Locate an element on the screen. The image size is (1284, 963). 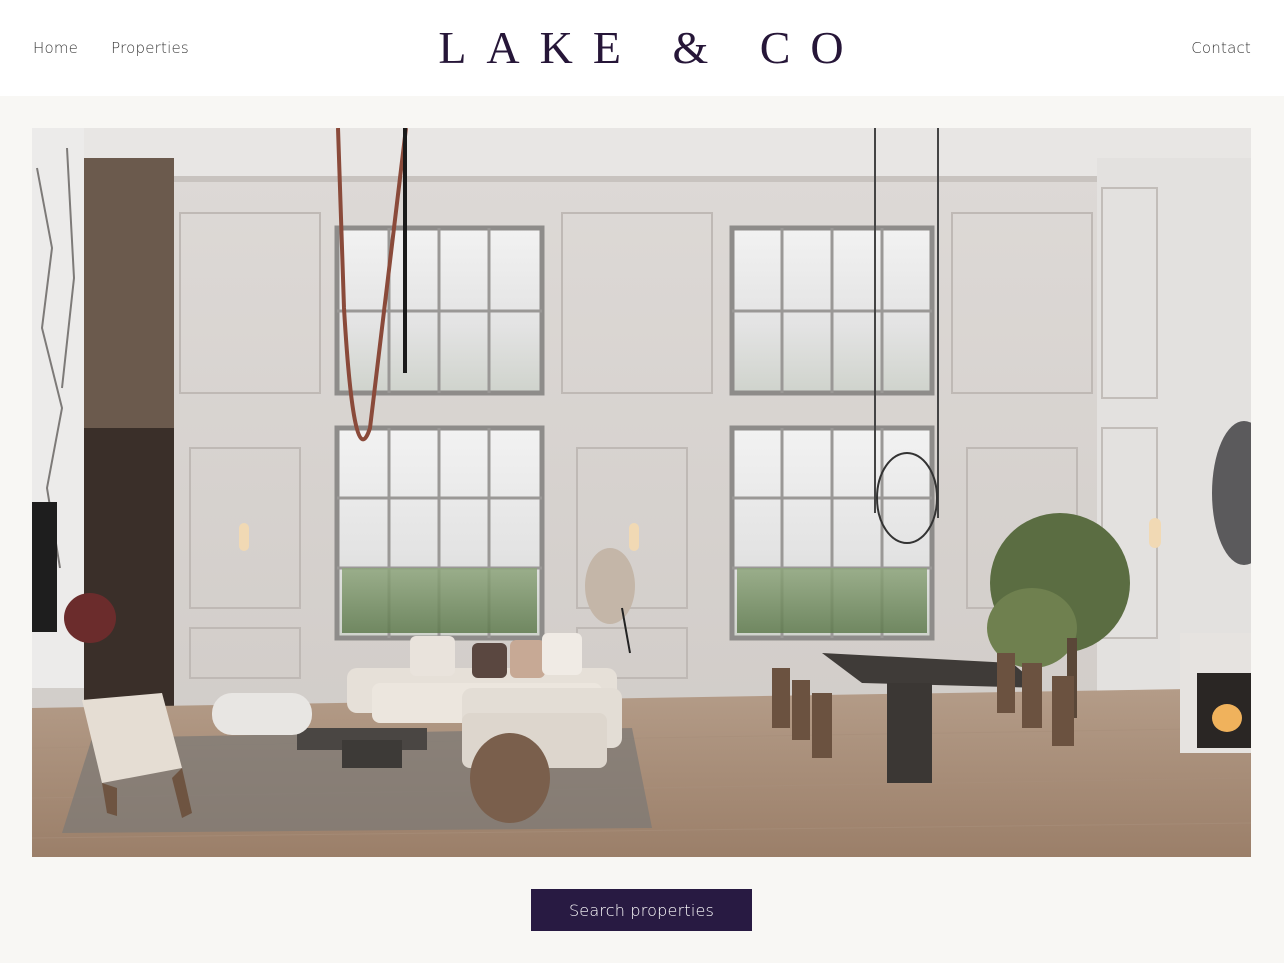
secondary-nav: Contact is located at coordinates (1221, 48).